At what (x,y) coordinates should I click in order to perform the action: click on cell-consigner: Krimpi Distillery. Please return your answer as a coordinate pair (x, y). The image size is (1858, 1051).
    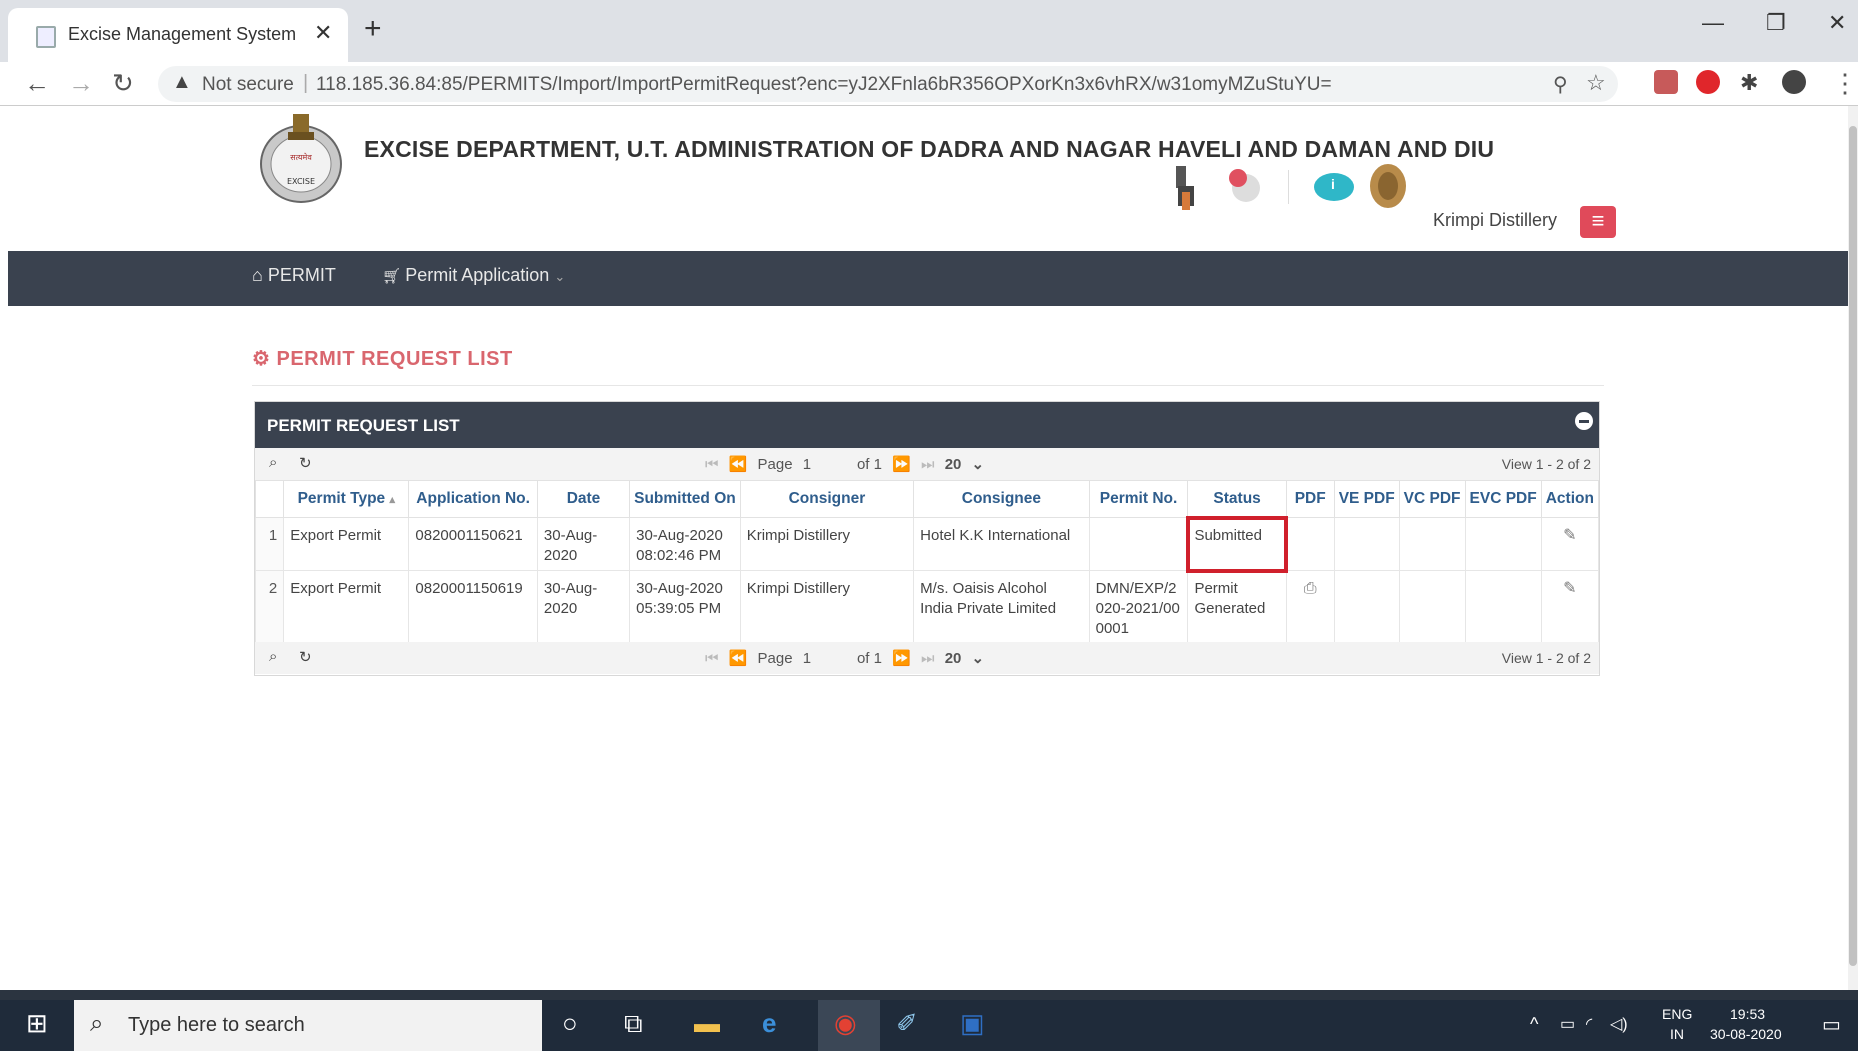
    Looking at the image, I should click on (827, 544).